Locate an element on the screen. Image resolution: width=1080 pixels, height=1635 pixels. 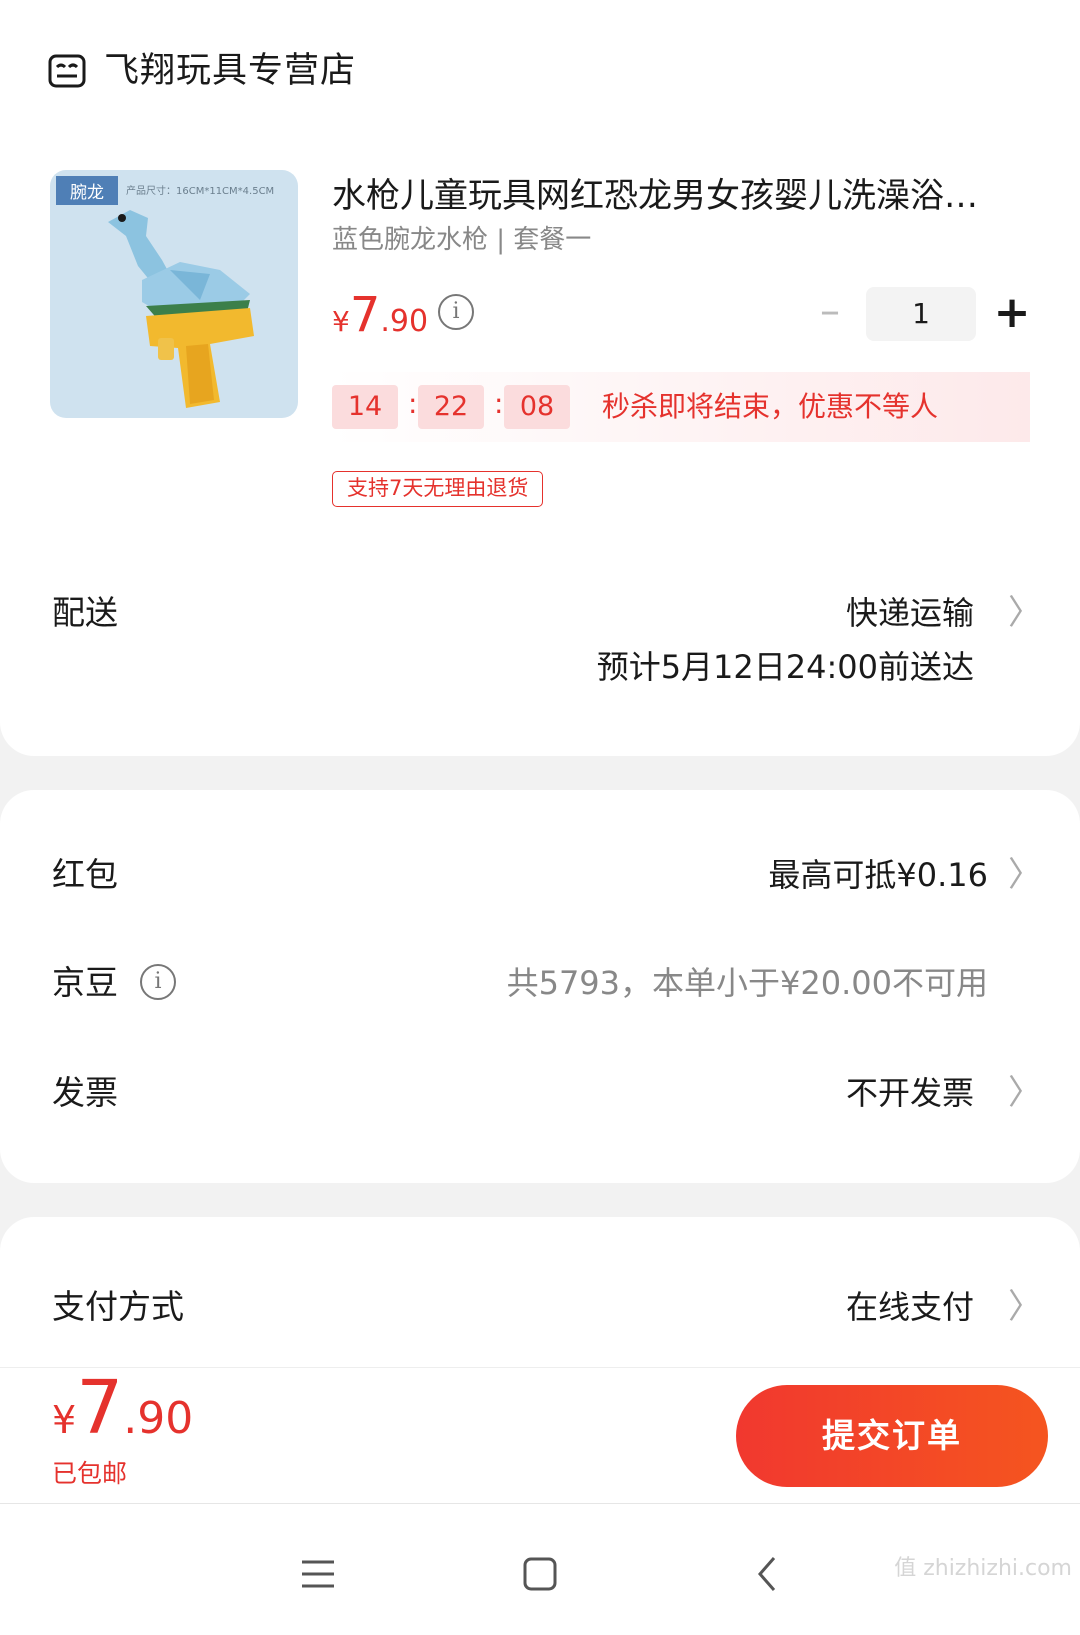
total-price: ¥7.90 is located at coordinates (122, 1418).